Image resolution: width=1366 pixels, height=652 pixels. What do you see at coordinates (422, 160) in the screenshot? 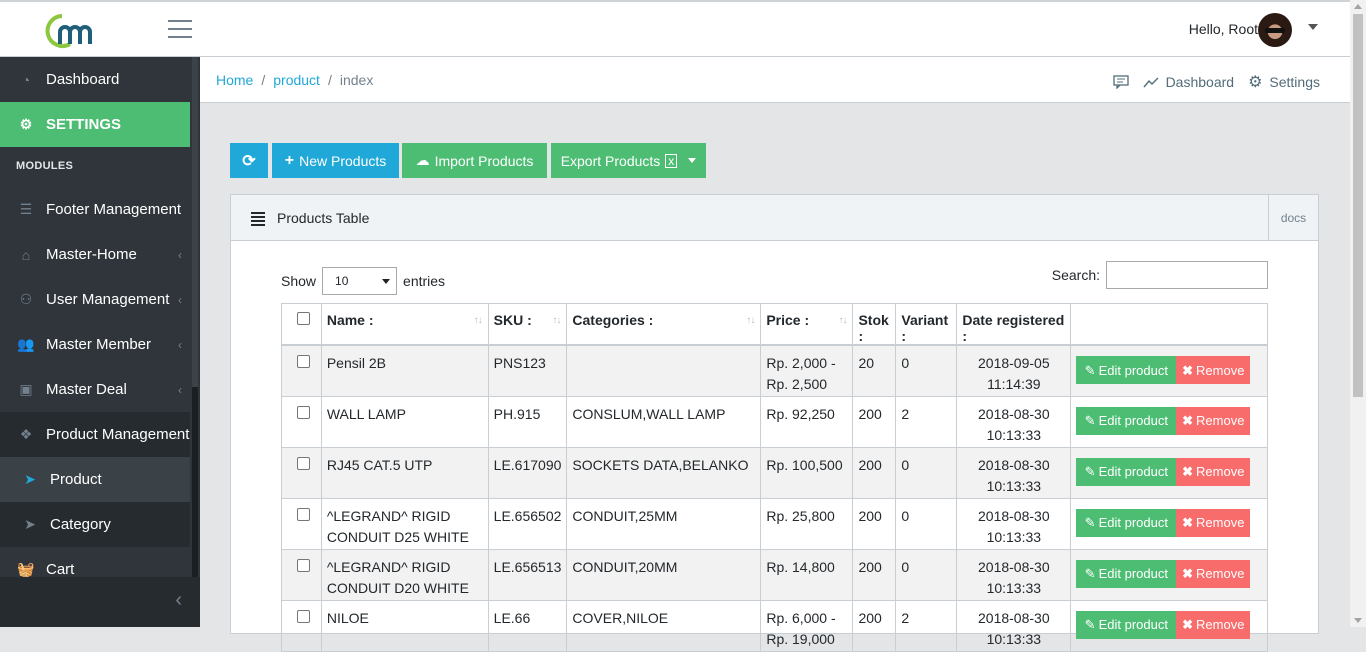
I see `cloud-upload-icon: ☁` at bounding box center [422, 160].